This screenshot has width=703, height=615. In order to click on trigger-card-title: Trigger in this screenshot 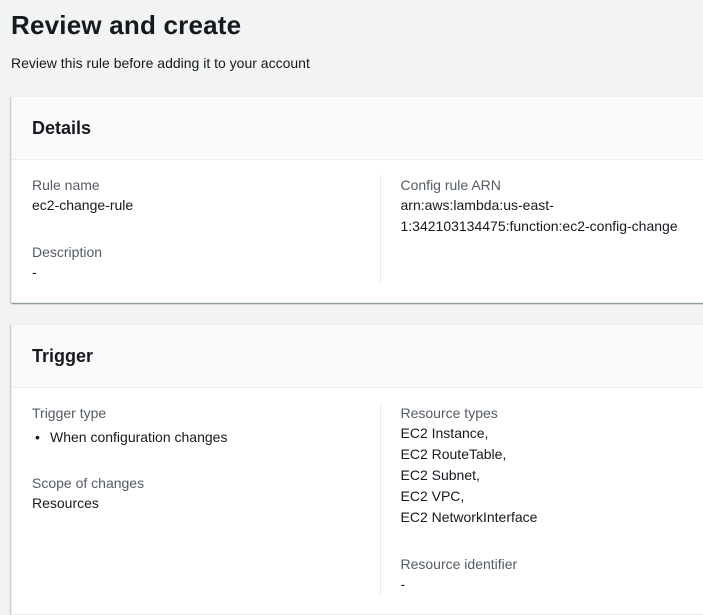, I will do `click(367, 356)`.